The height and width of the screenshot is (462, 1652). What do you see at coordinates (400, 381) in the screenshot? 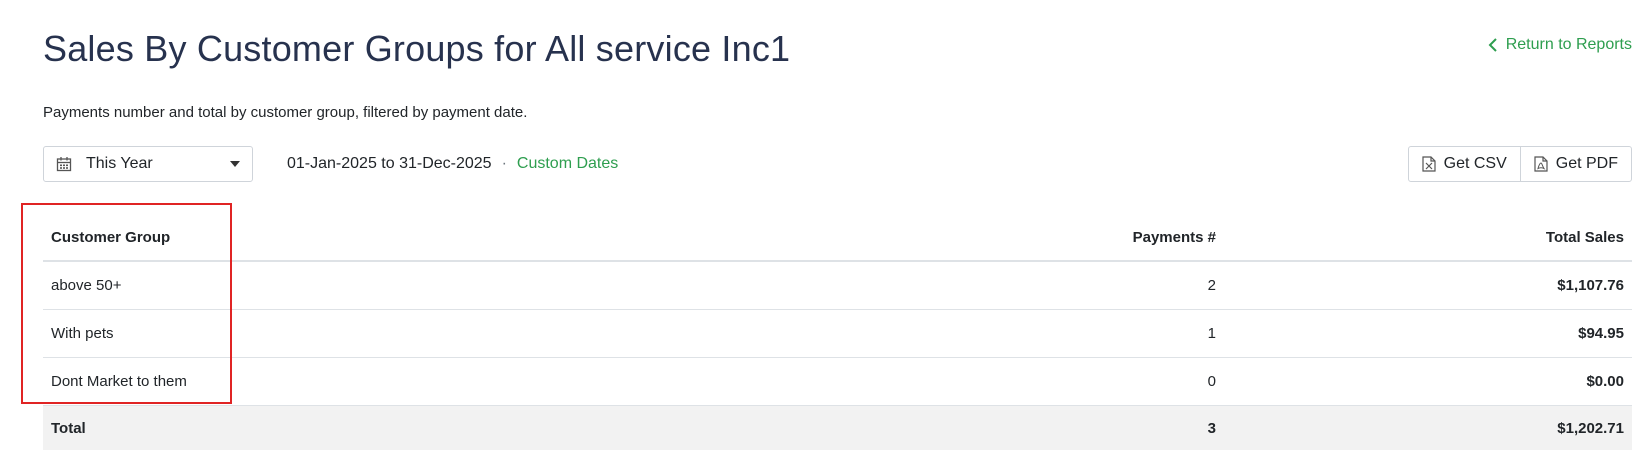
I see `customer-group-cell: Dont Market to them` at bounding box center [400, 381].